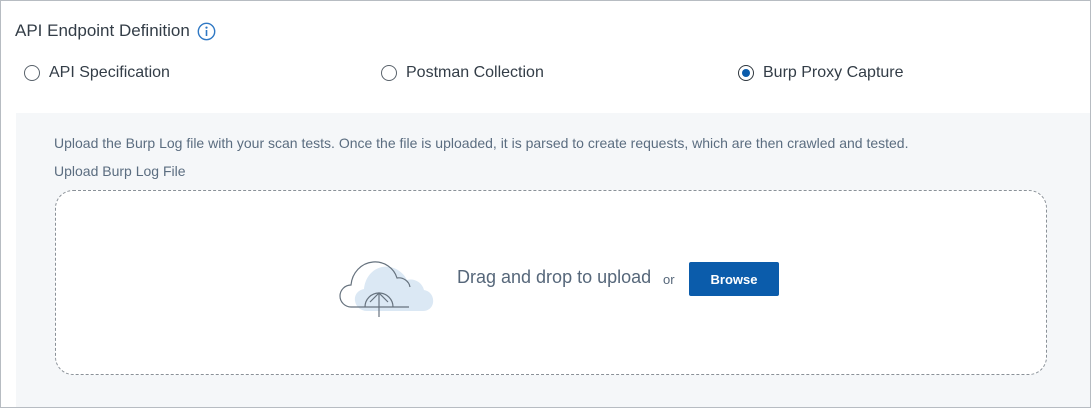 This screenshot has width=1091, height=408. I want to click on section-title: API Endpoint Definition, so click(102, 30).